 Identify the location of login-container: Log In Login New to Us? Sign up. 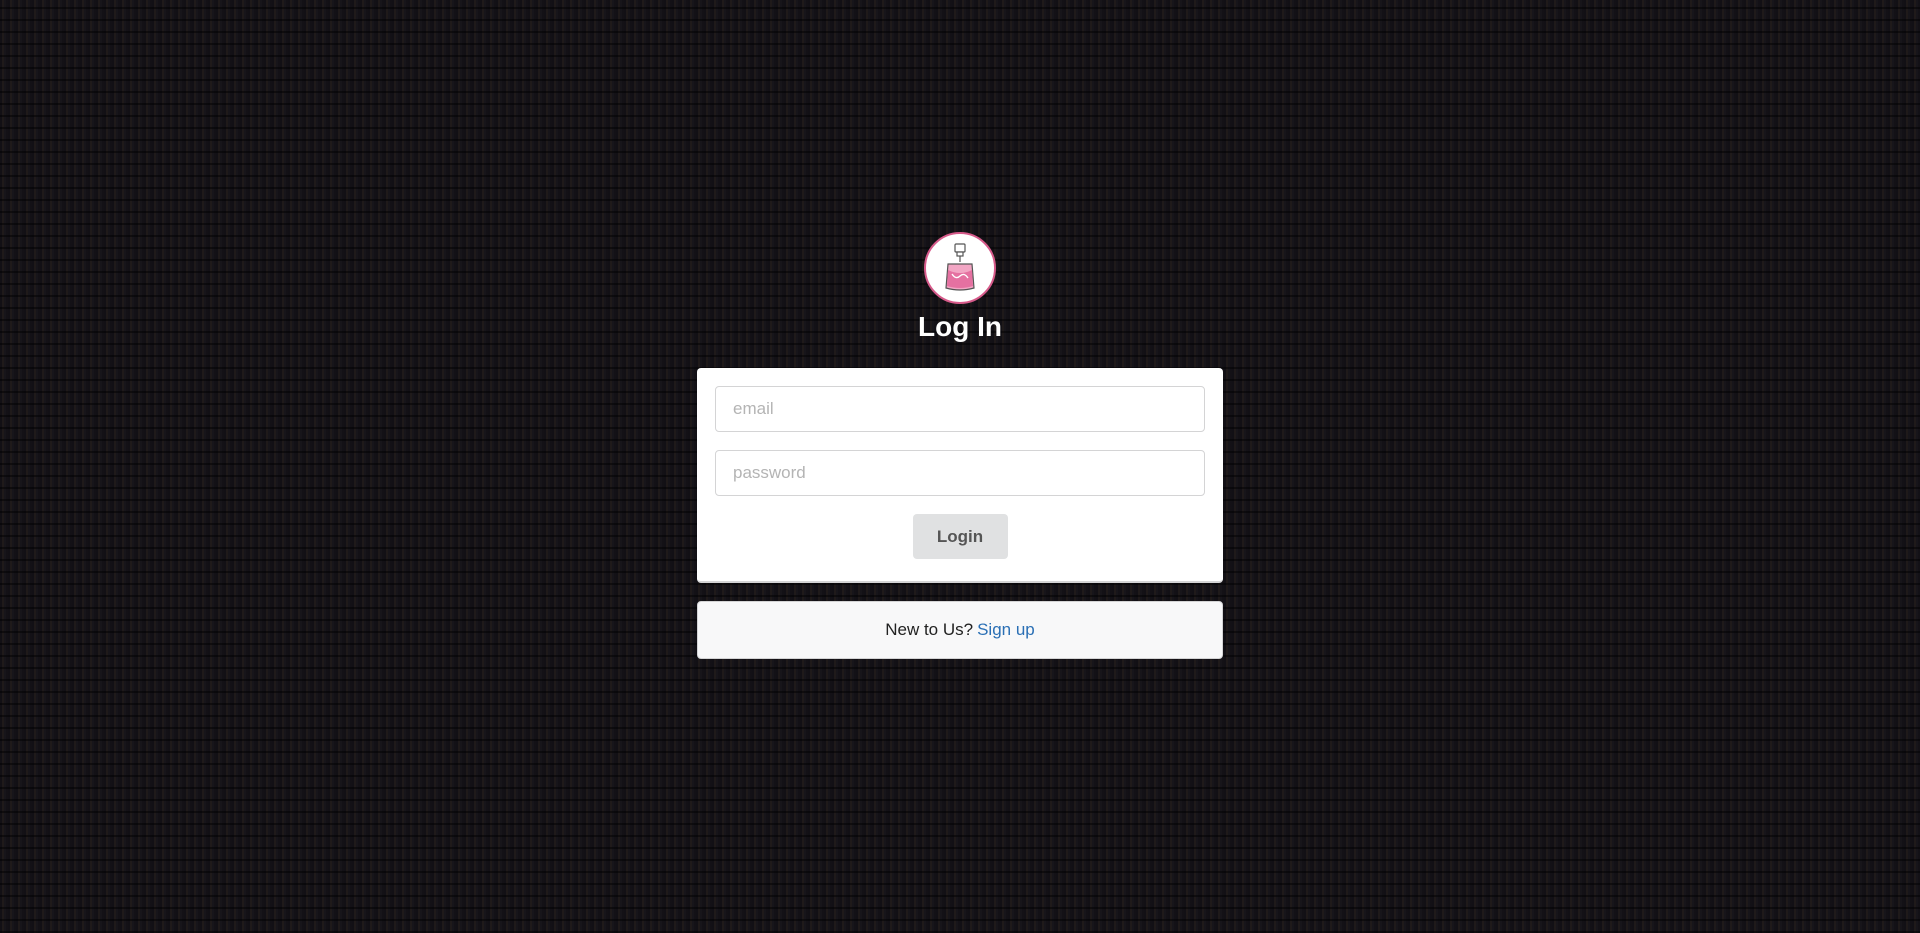
(960, 445).